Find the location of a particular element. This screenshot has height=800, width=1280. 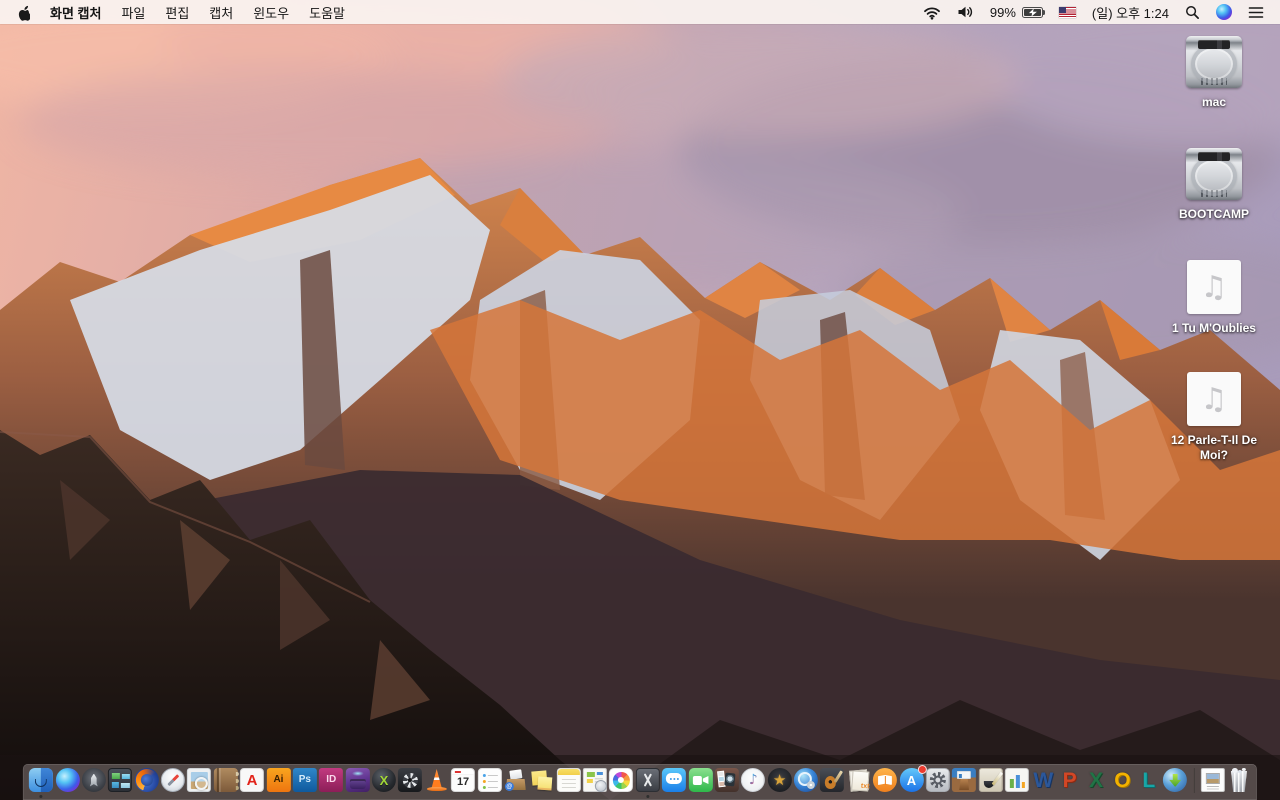

firefox-icon is located at coordinates (146, 780).